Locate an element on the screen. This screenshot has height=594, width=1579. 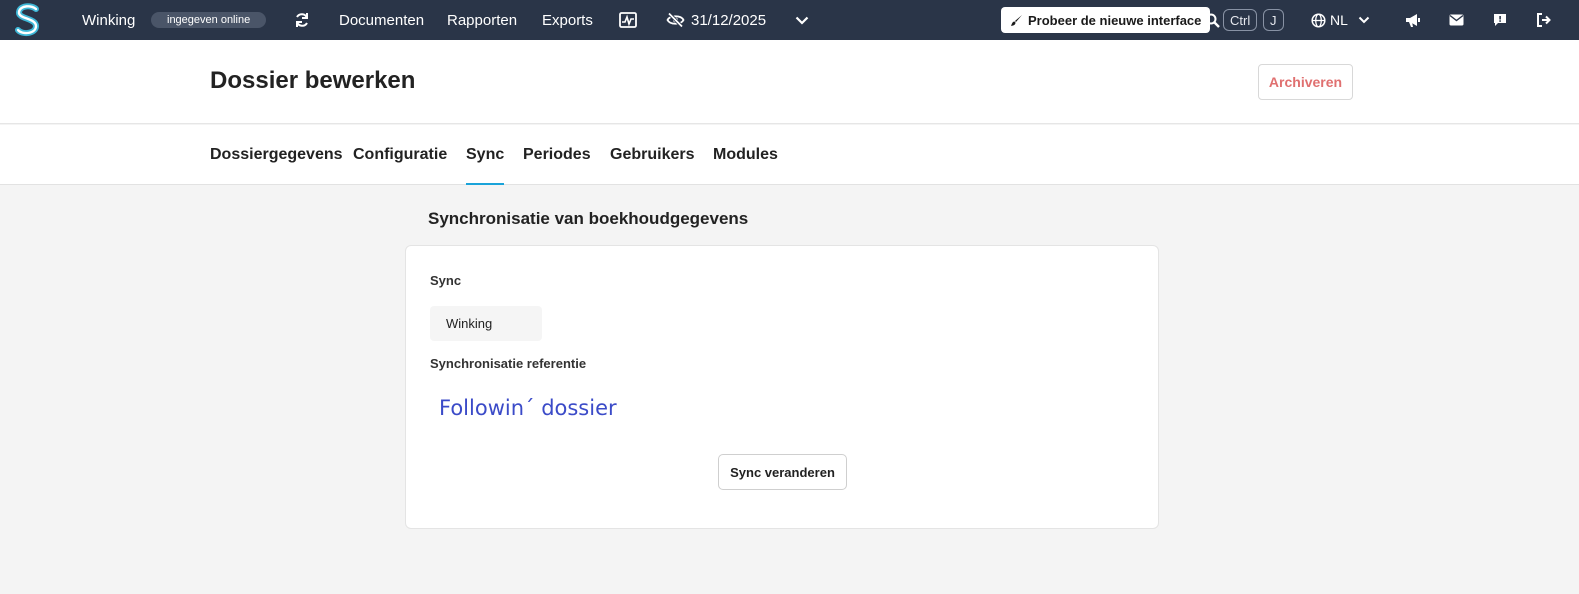
period-dropdown is located at coordinates (802, 20).